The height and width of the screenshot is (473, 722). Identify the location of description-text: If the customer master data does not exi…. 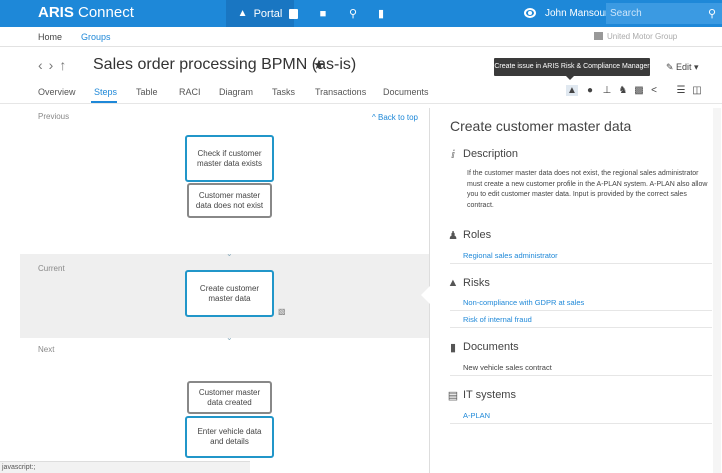
(587, 189).